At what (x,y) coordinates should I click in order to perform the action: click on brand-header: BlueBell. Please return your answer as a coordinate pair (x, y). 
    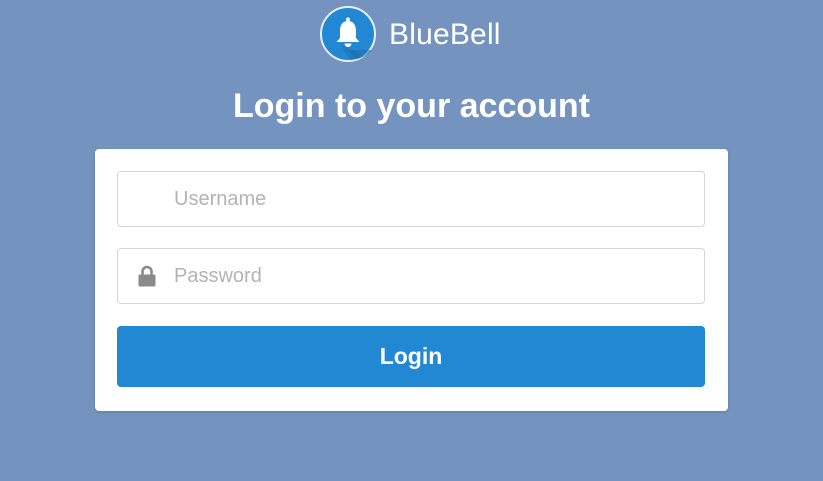
    Looking at the image, I should click on (410, 34).